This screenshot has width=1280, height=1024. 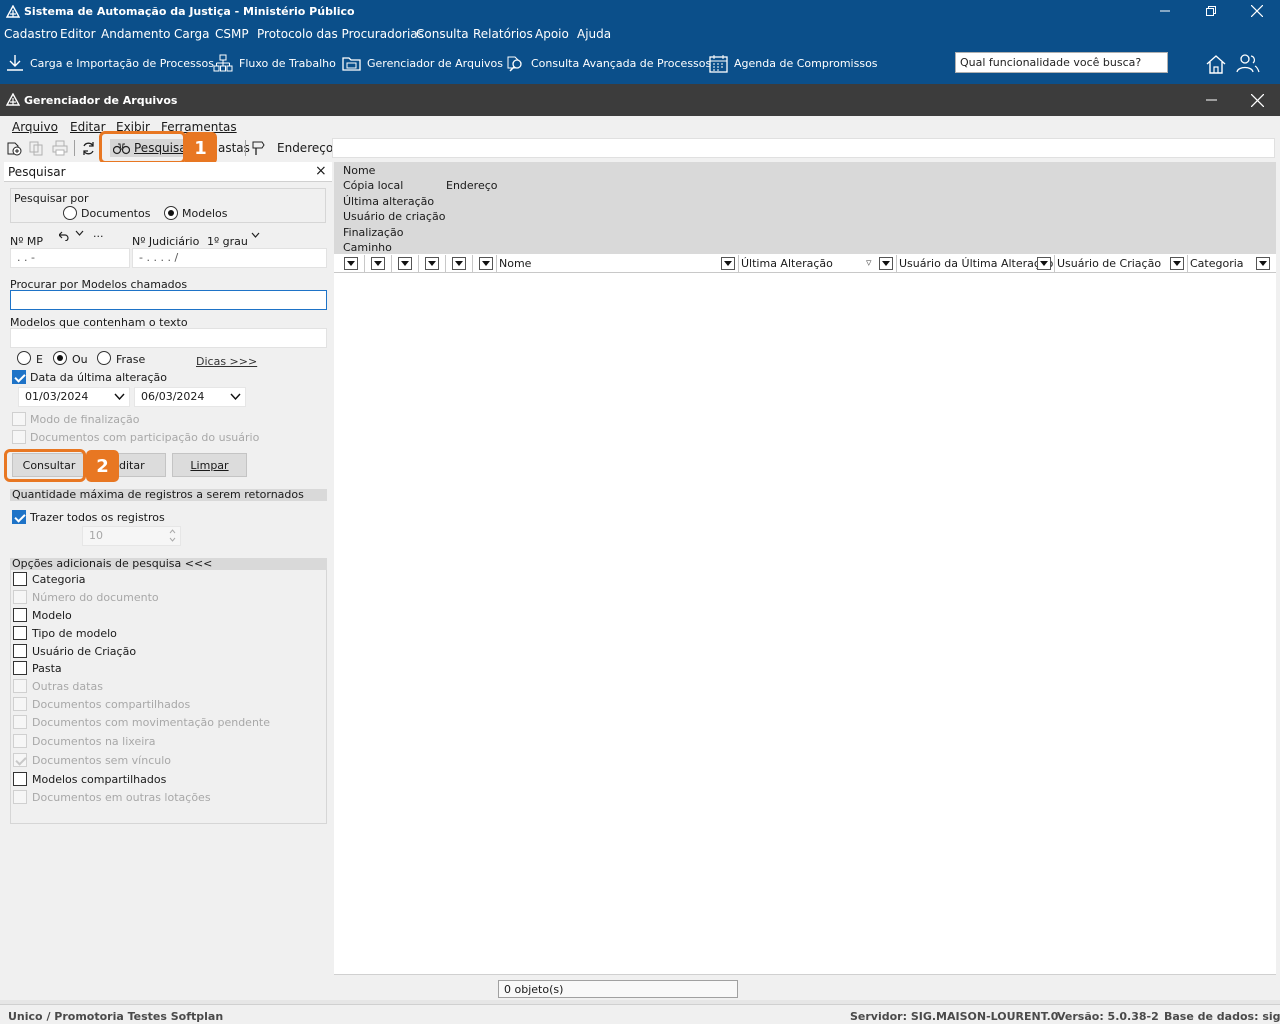 What do you see at coordinates (64, 236) in the screenshot?
I see `undo-icon` at bounding box center [64, 236].